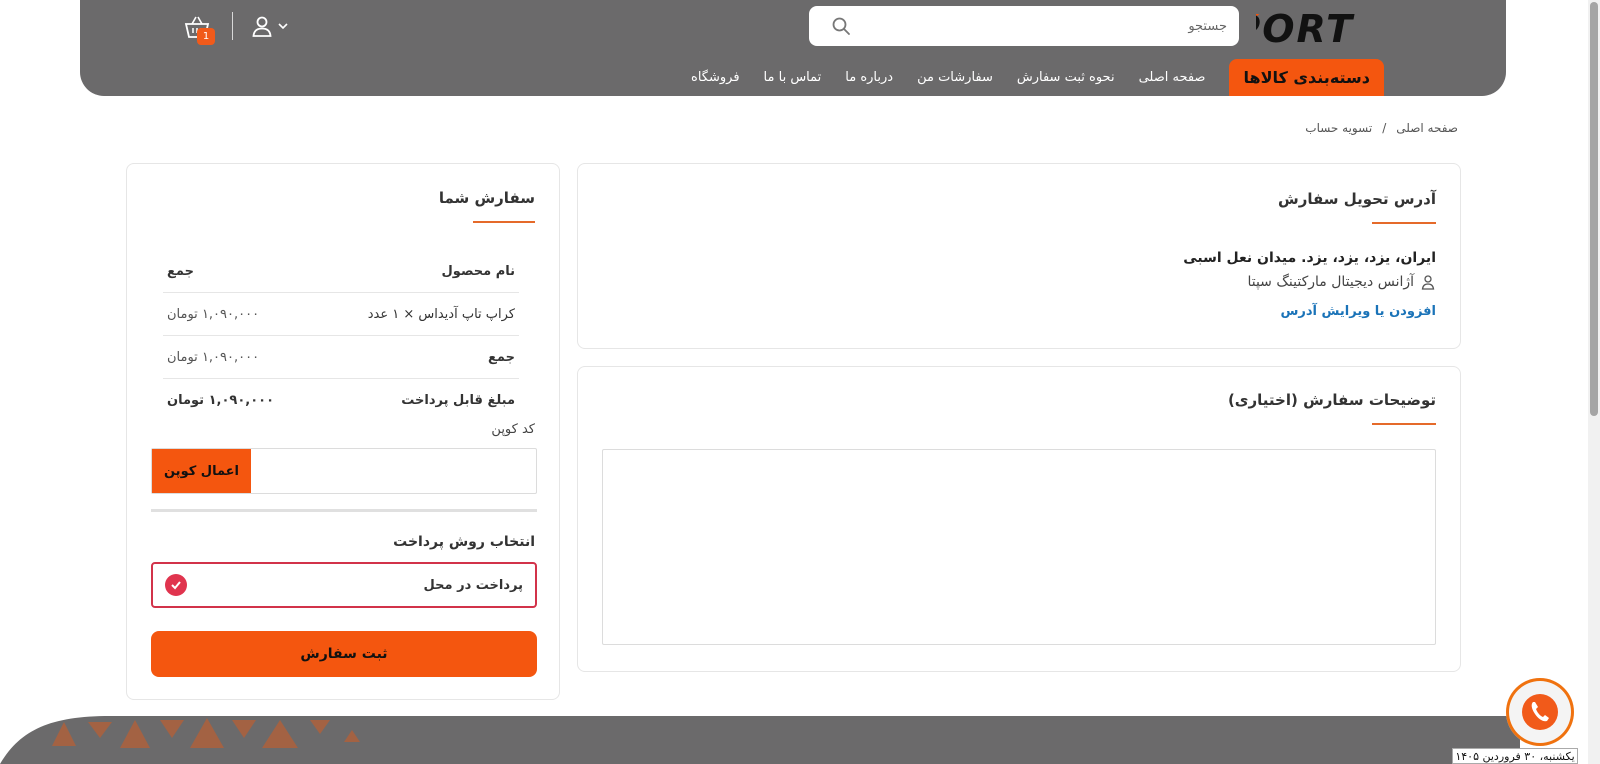 This screenshot has width=1600, height=764. I want to click on payment-option-cod: پرداخت در محل, so click(344, 585).